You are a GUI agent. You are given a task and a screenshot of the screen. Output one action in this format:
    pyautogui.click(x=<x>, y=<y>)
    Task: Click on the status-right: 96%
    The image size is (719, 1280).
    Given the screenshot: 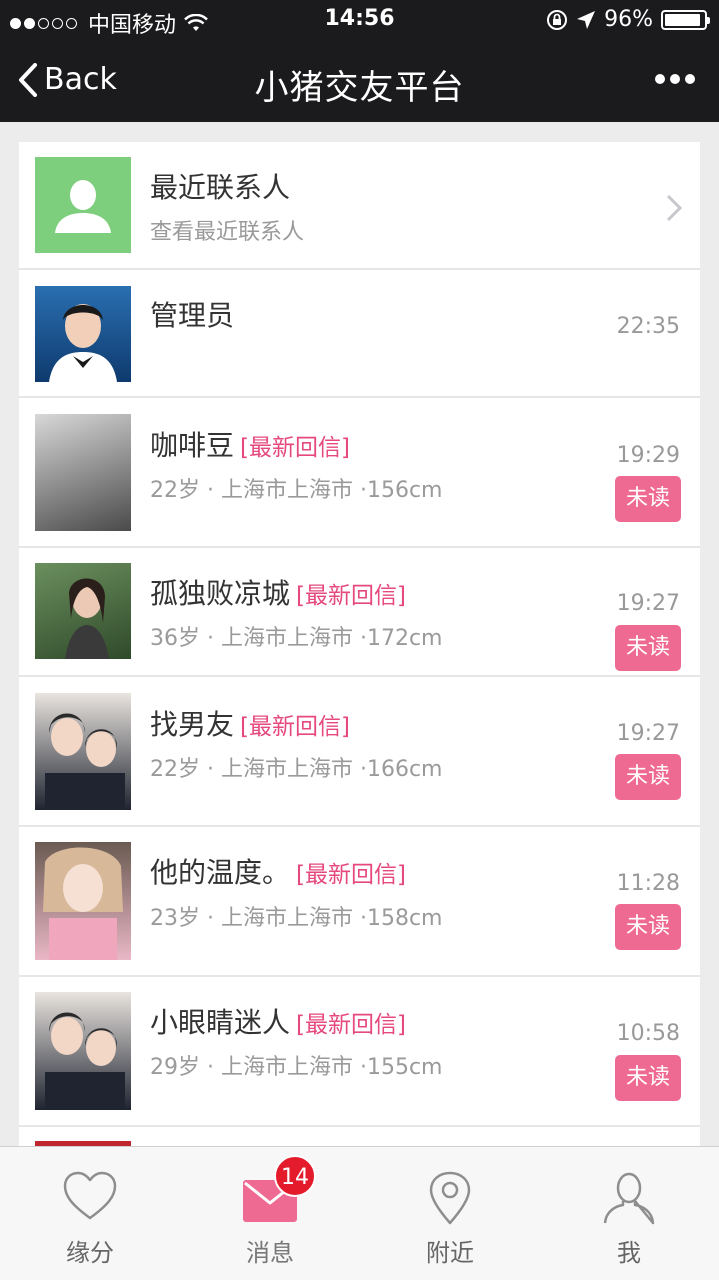 What is the action you would take?
    pyautogui.click(x=624, y=19)
    